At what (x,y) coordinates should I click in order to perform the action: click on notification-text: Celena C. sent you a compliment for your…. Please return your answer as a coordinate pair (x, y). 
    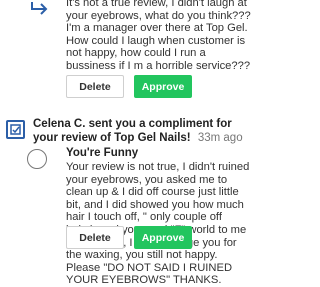
    Looking at the image, I should click on (144, 131).